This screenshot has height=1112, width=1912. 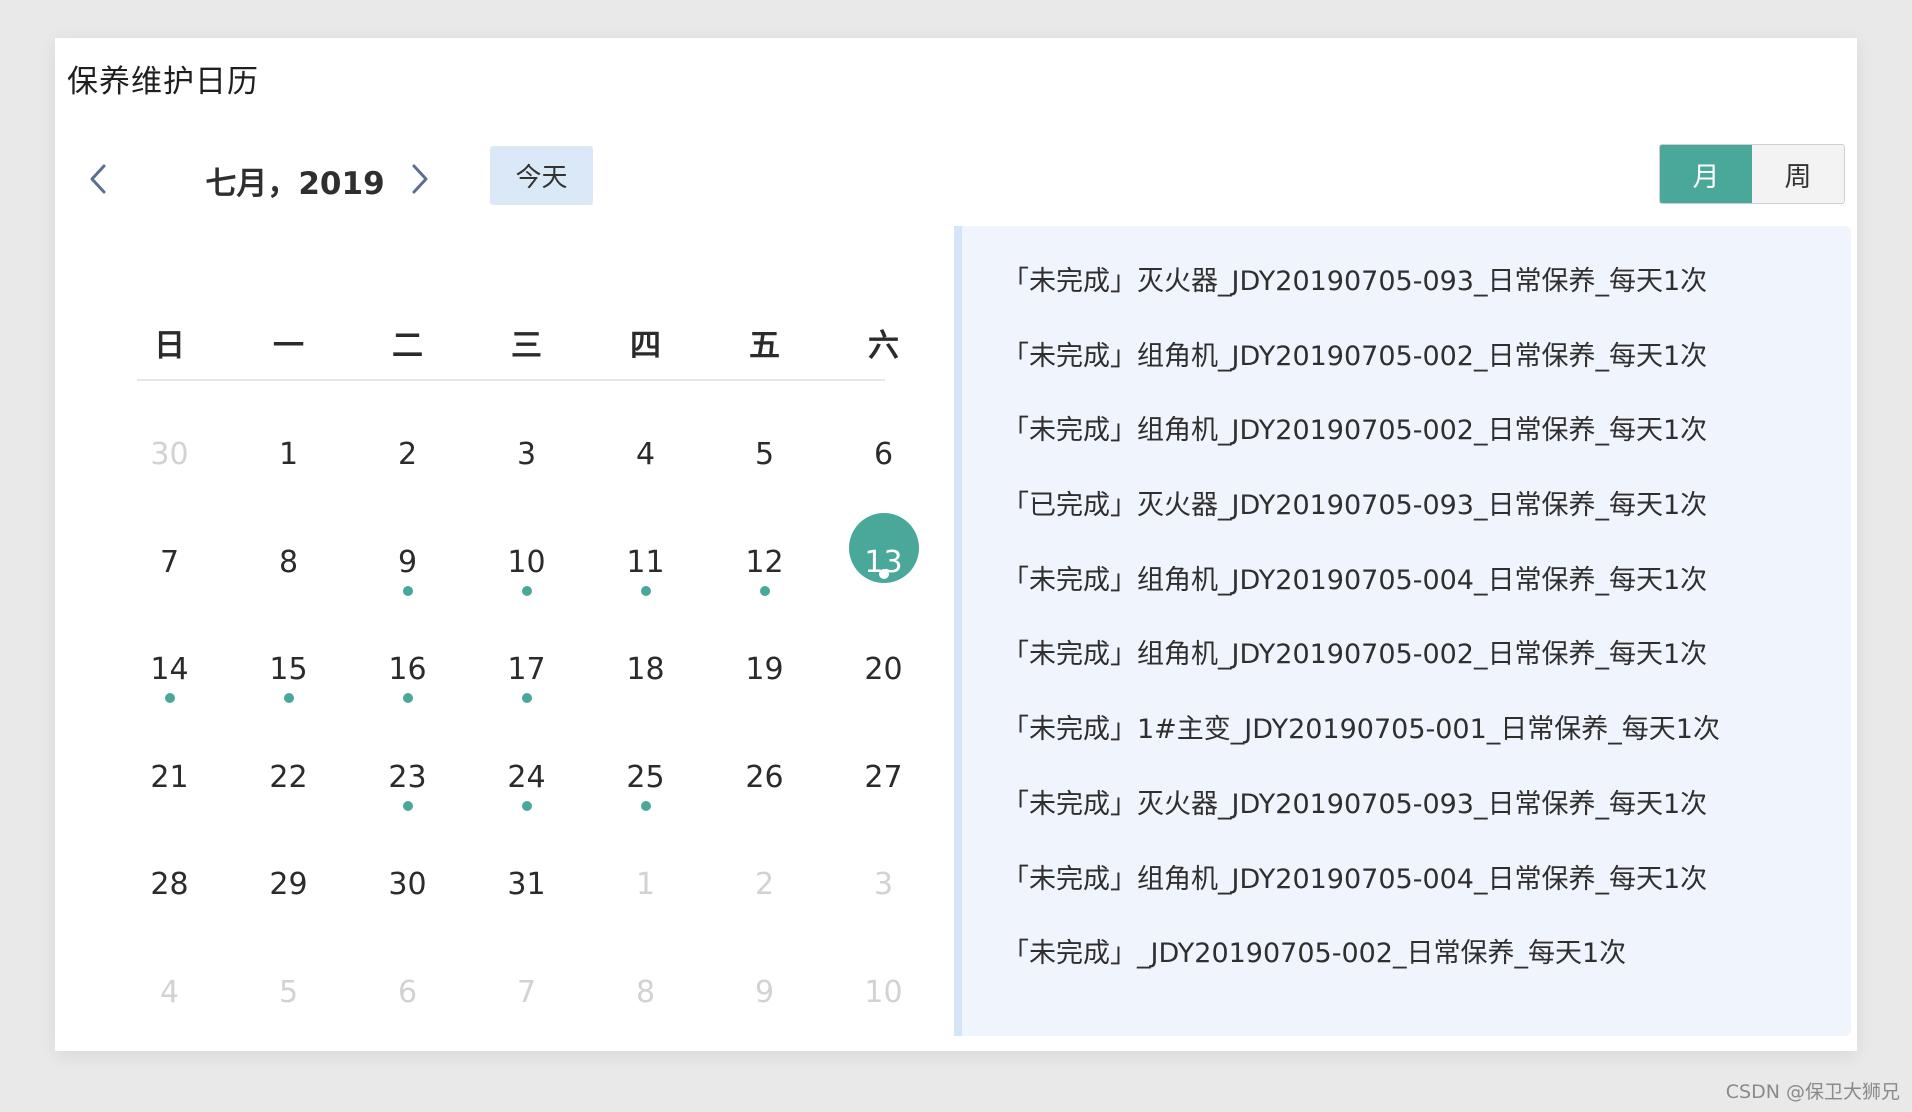 What do you see at coordinates (288, 812) in the screenshot?
I see `calendar-day: 22` at bounding box center [288, 812].